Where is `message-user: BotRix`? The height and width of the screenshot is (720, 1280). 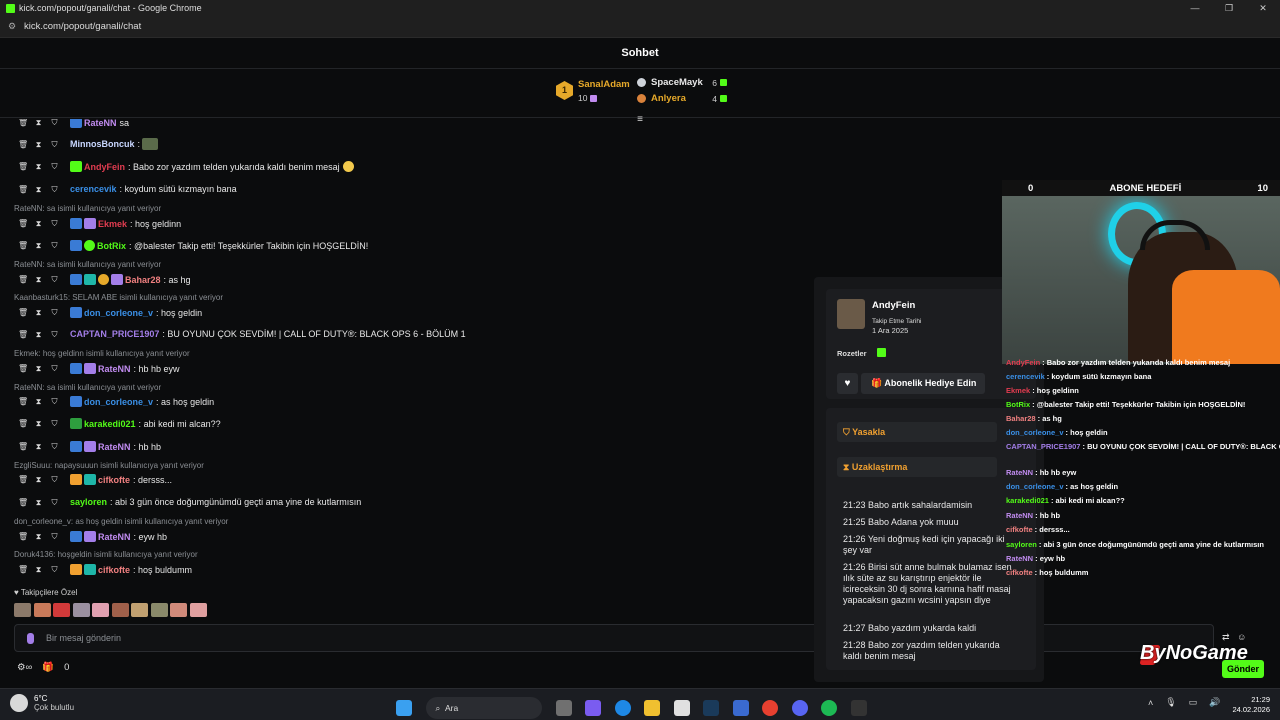
message-user: BotRix is located at coordinates (111, 246).